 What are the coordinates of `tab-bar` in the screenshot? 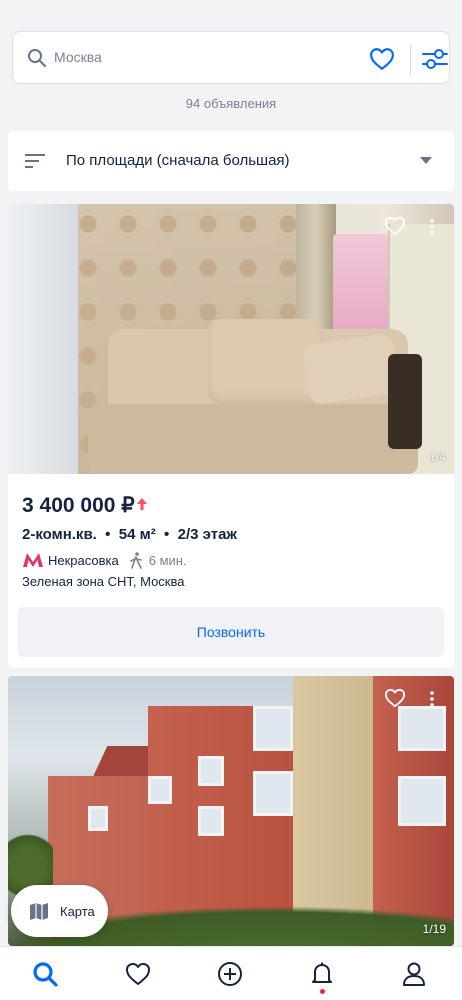 It's located at (231, 973).